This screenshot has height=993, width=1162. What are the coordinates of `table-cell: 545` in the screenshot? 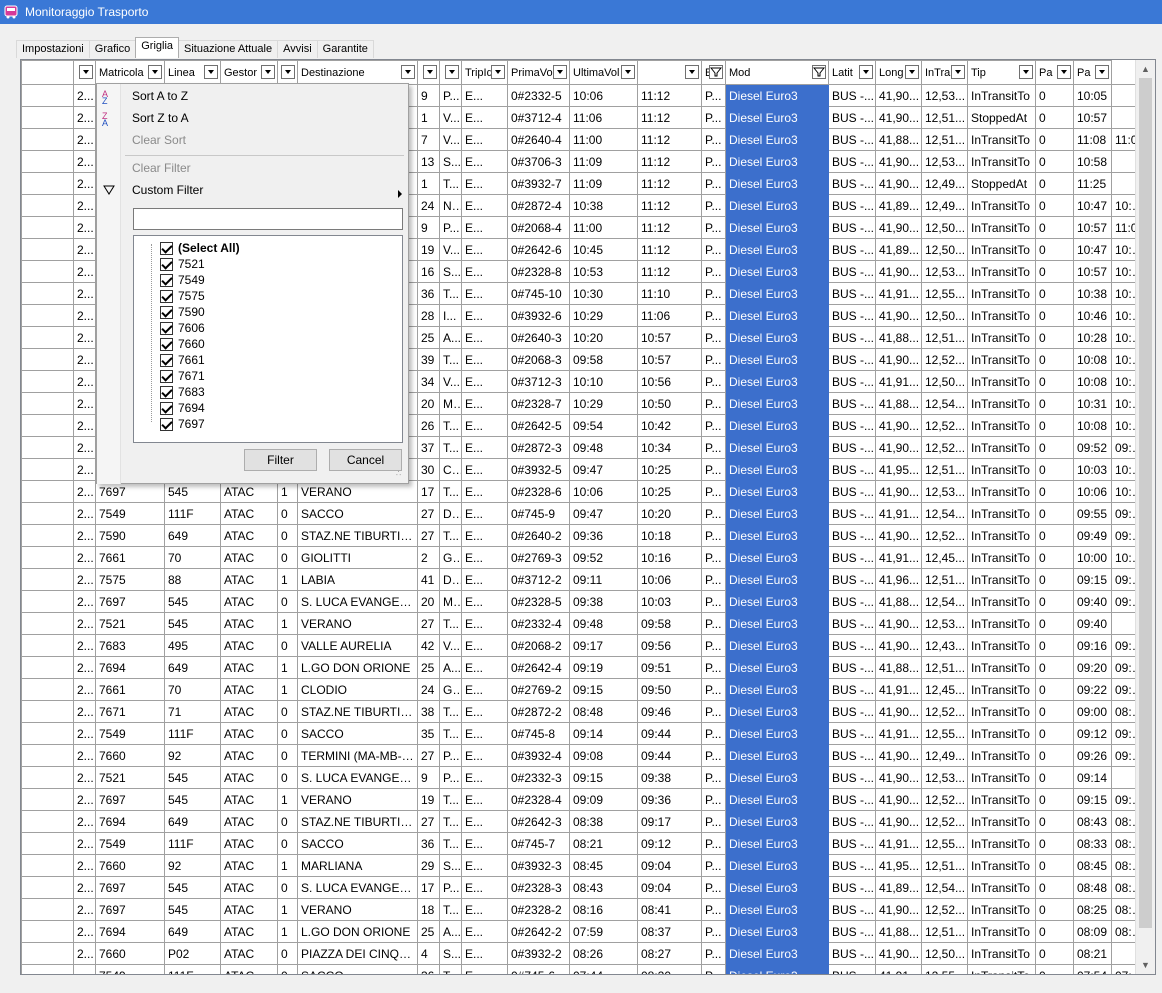 It's located at (192, 601).